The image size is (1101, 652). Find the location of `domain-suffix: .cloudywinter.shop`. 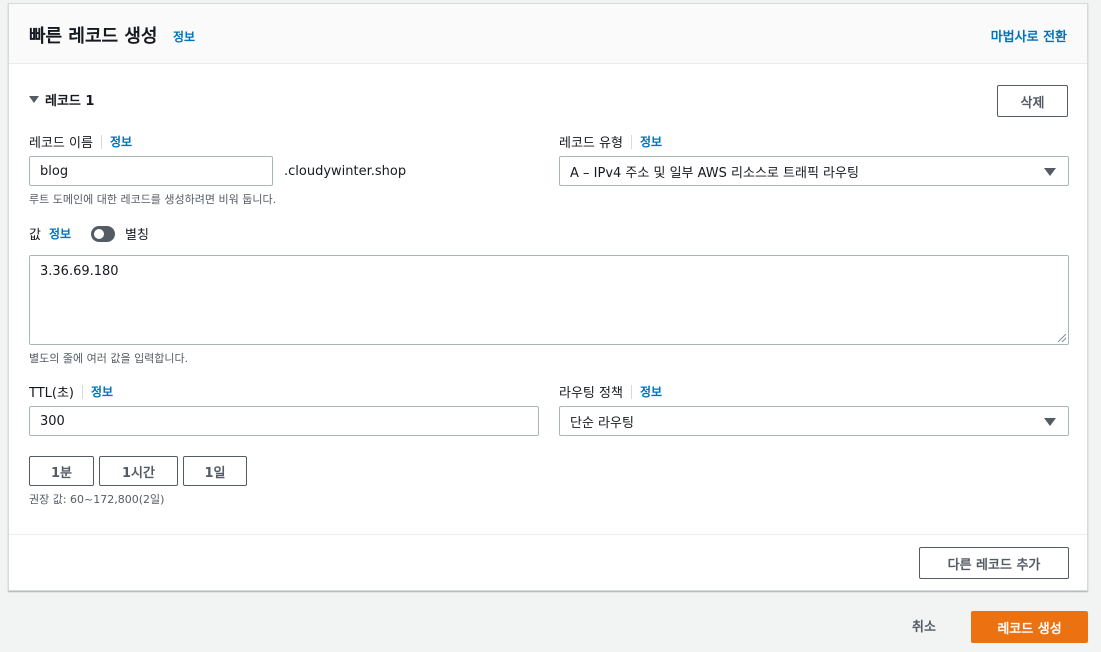

domain-suffix: .cloudywinter.shop is located at coordinates (345, 171).